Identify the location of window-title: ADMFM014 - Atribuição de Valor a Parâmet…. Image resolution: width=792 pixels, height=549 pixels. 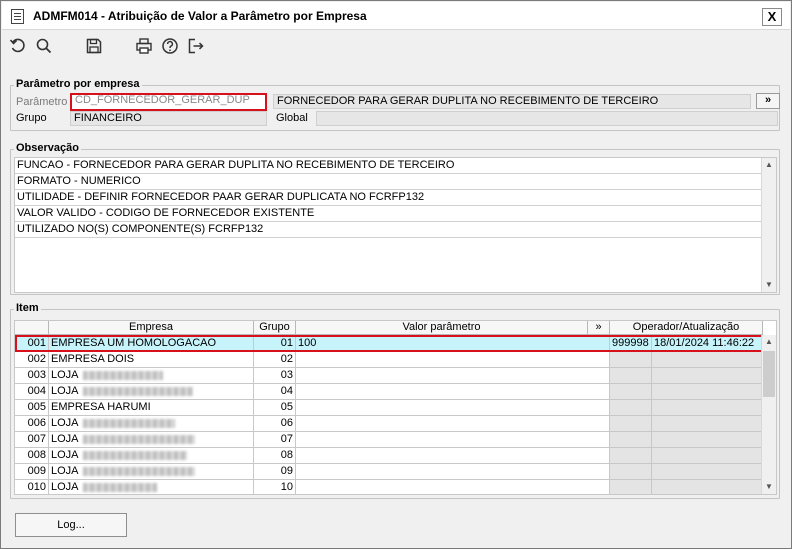
(200, 16).